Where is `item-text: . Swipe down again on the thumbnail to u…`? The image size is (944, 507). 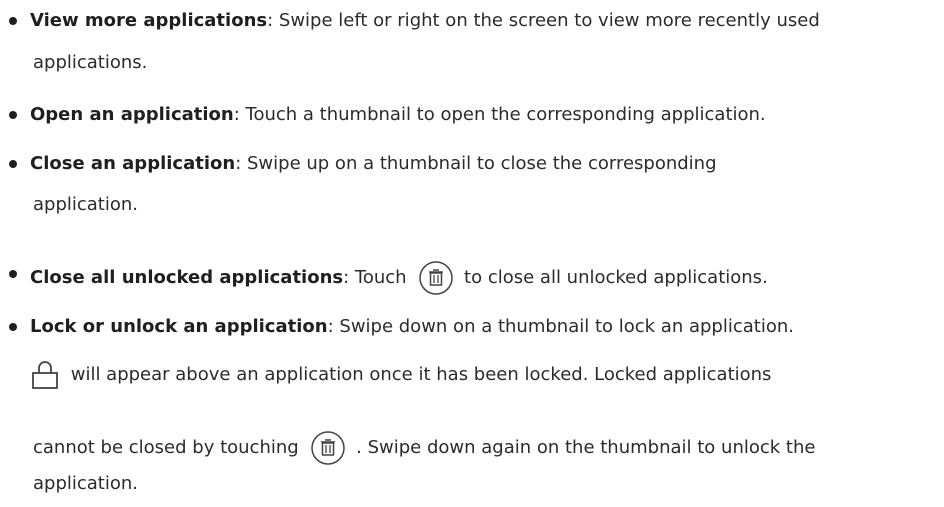 item-text: . Swipe down again on the thumbnail to u… is located at coordinates (583, 447).